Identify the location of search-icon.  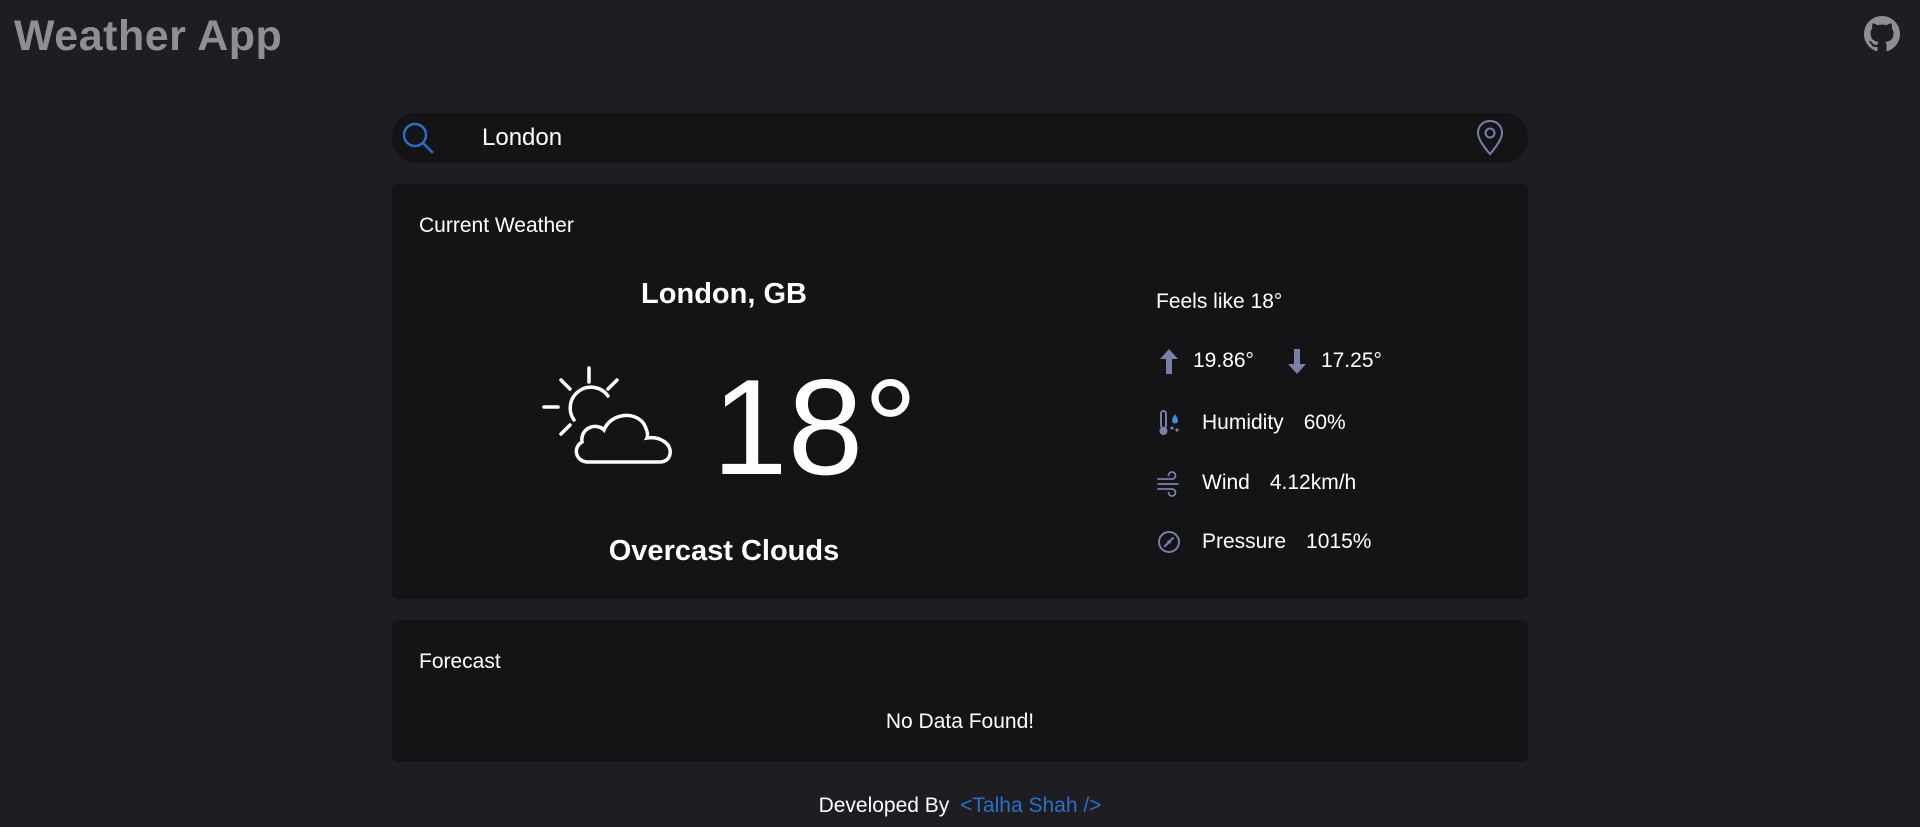
(418, 138).